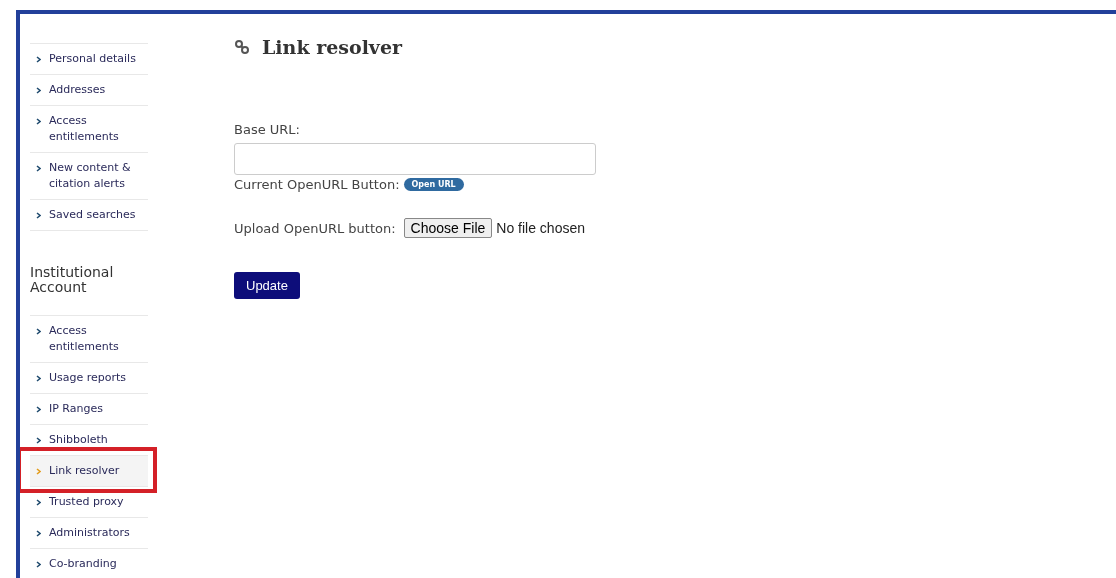 The width and height of the screenshot is (1116, 578). I want to click on sidebar-link: Usage reports, so click(89, 377).